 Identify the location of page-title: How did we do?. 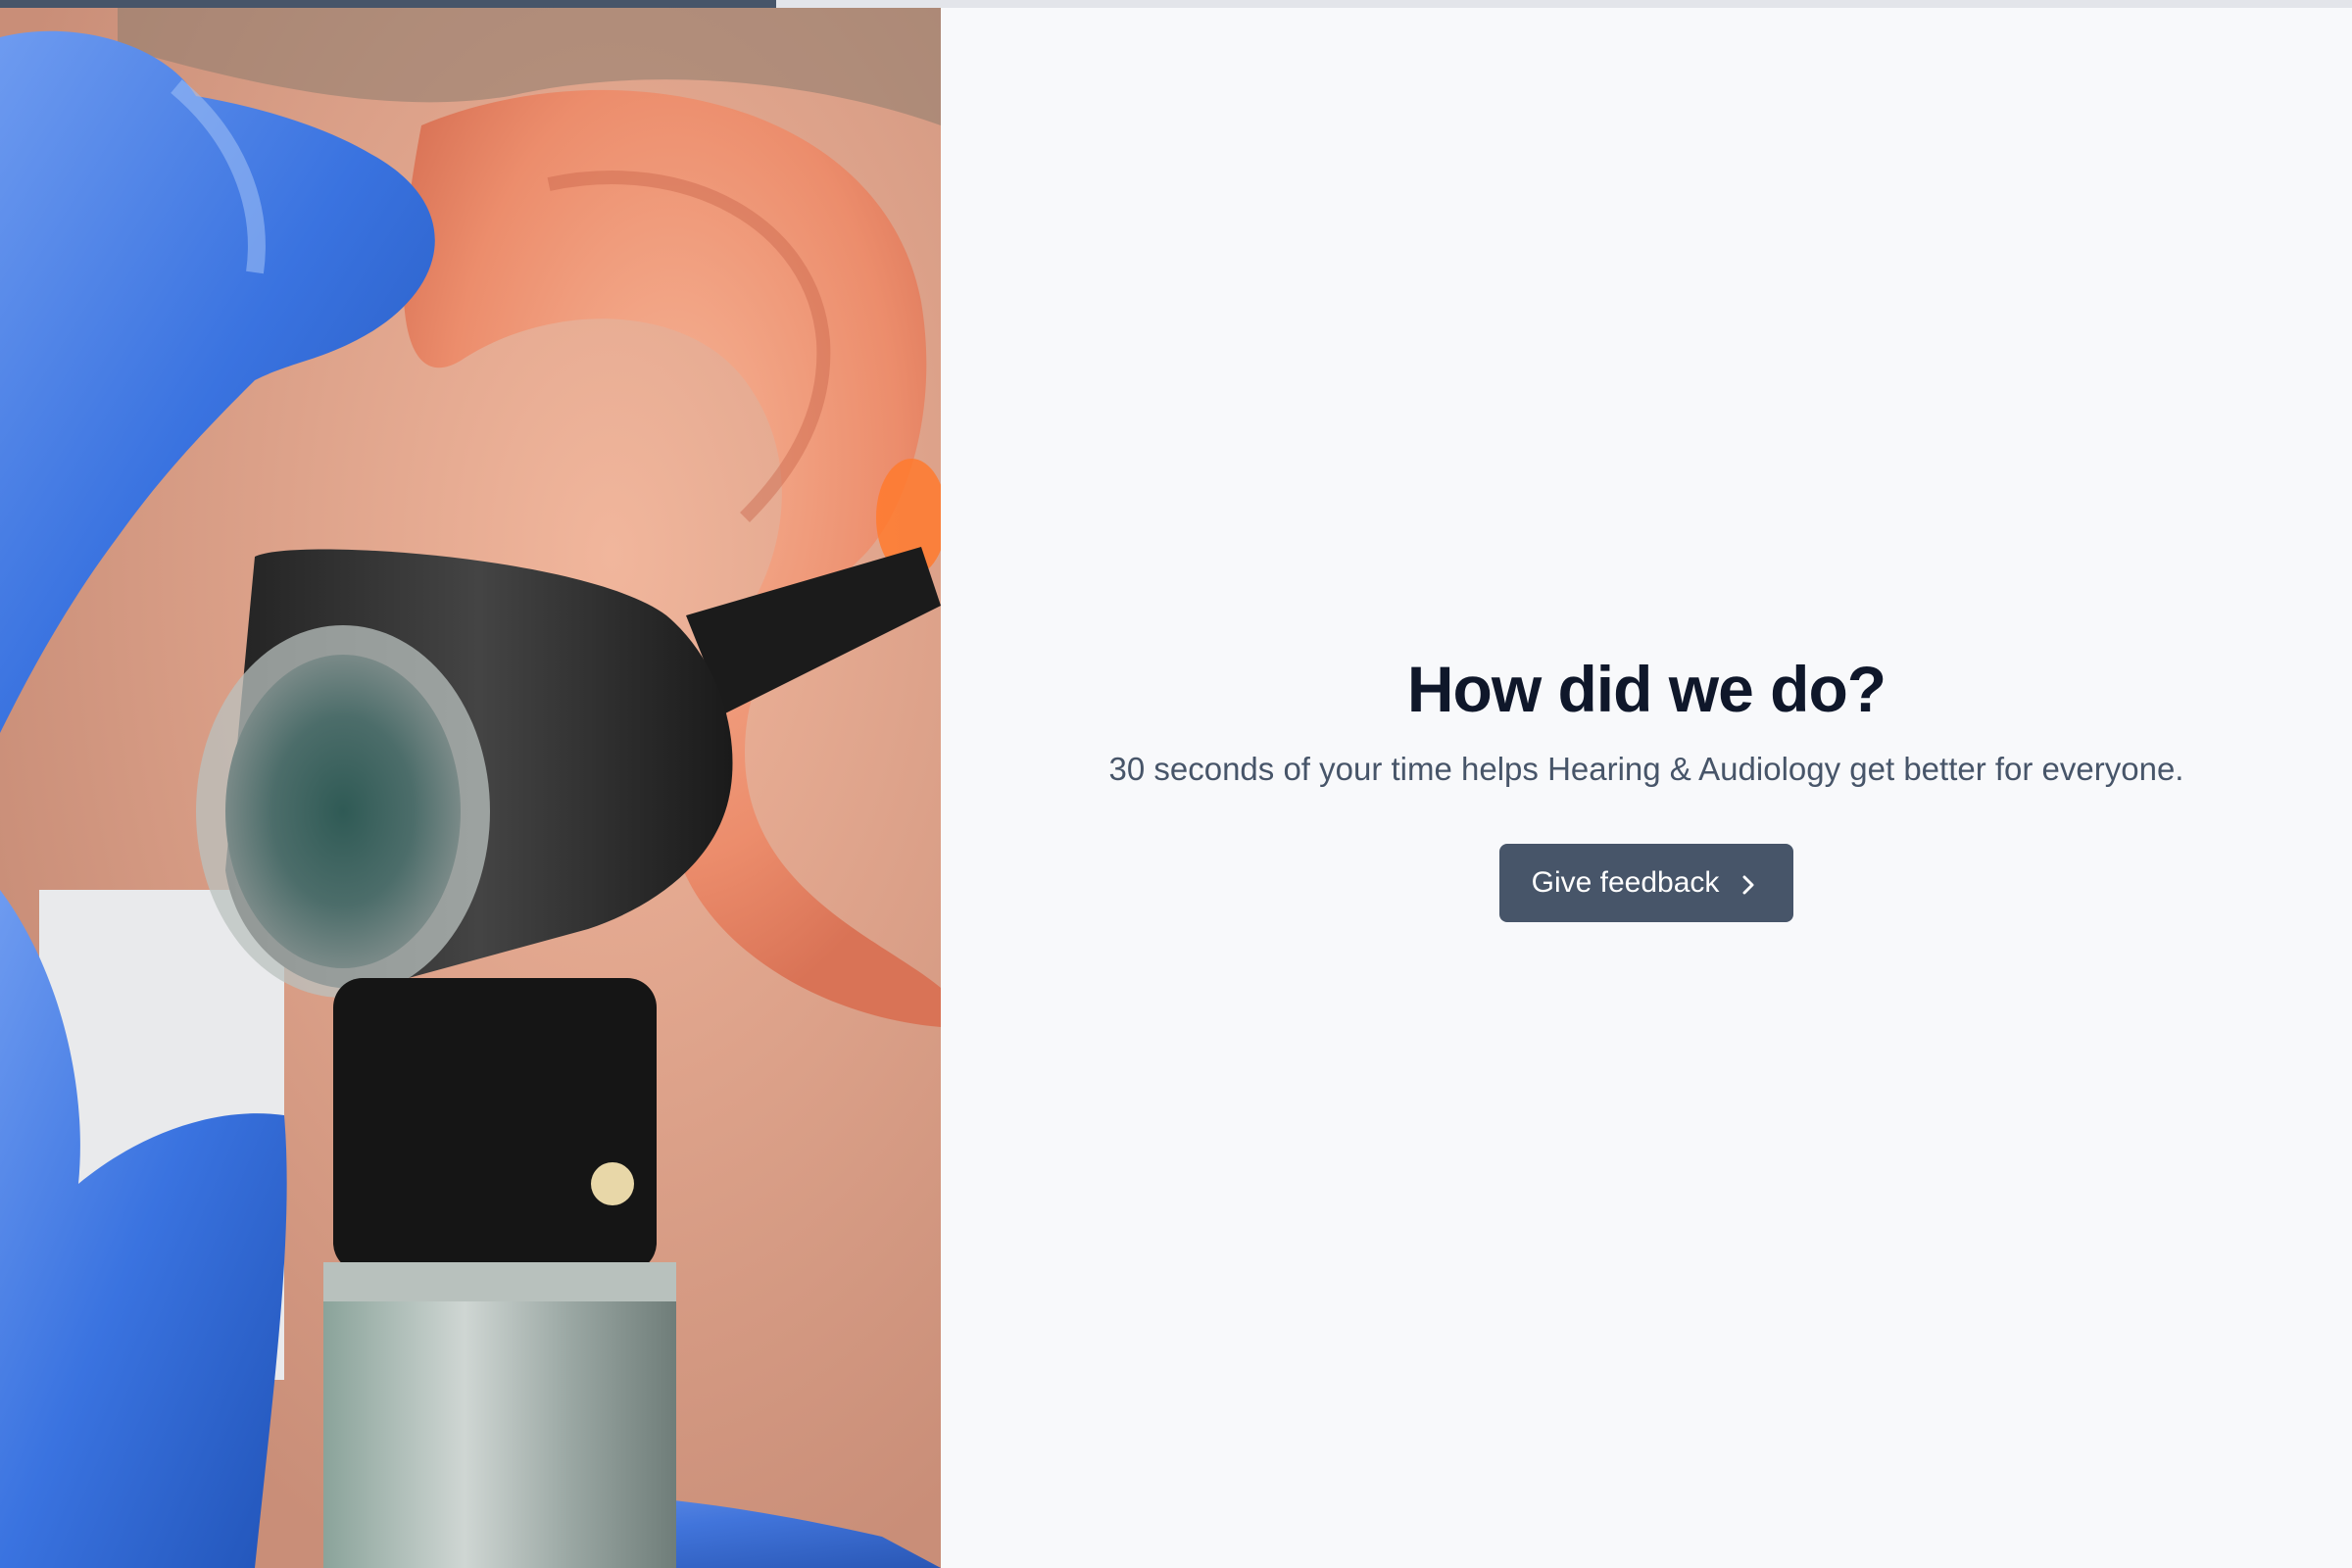
(1646, 689).